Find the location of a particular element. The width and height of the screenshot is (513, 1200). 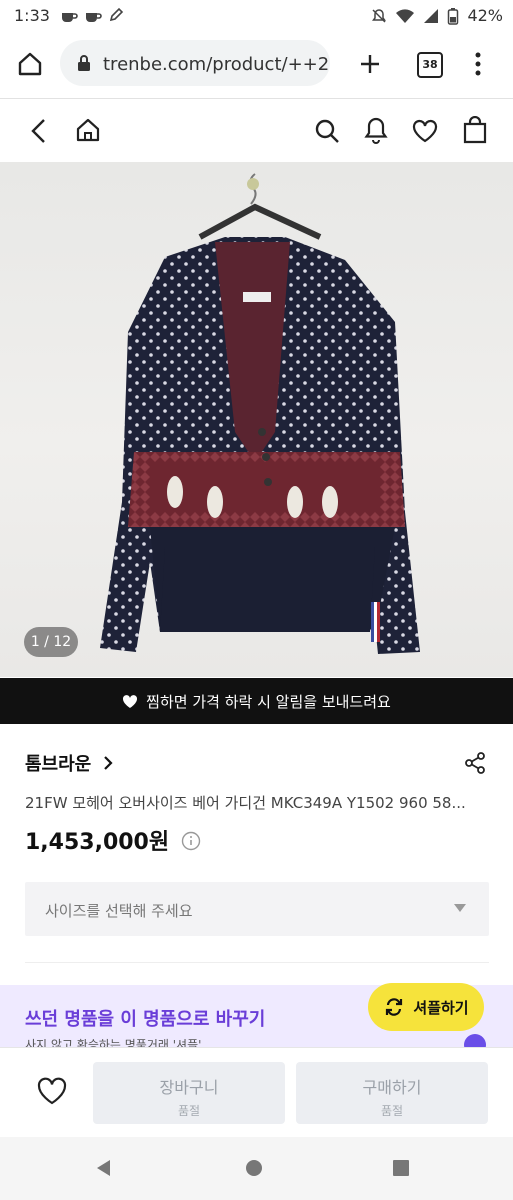

signal-icon is located at coordinates (431, 15).